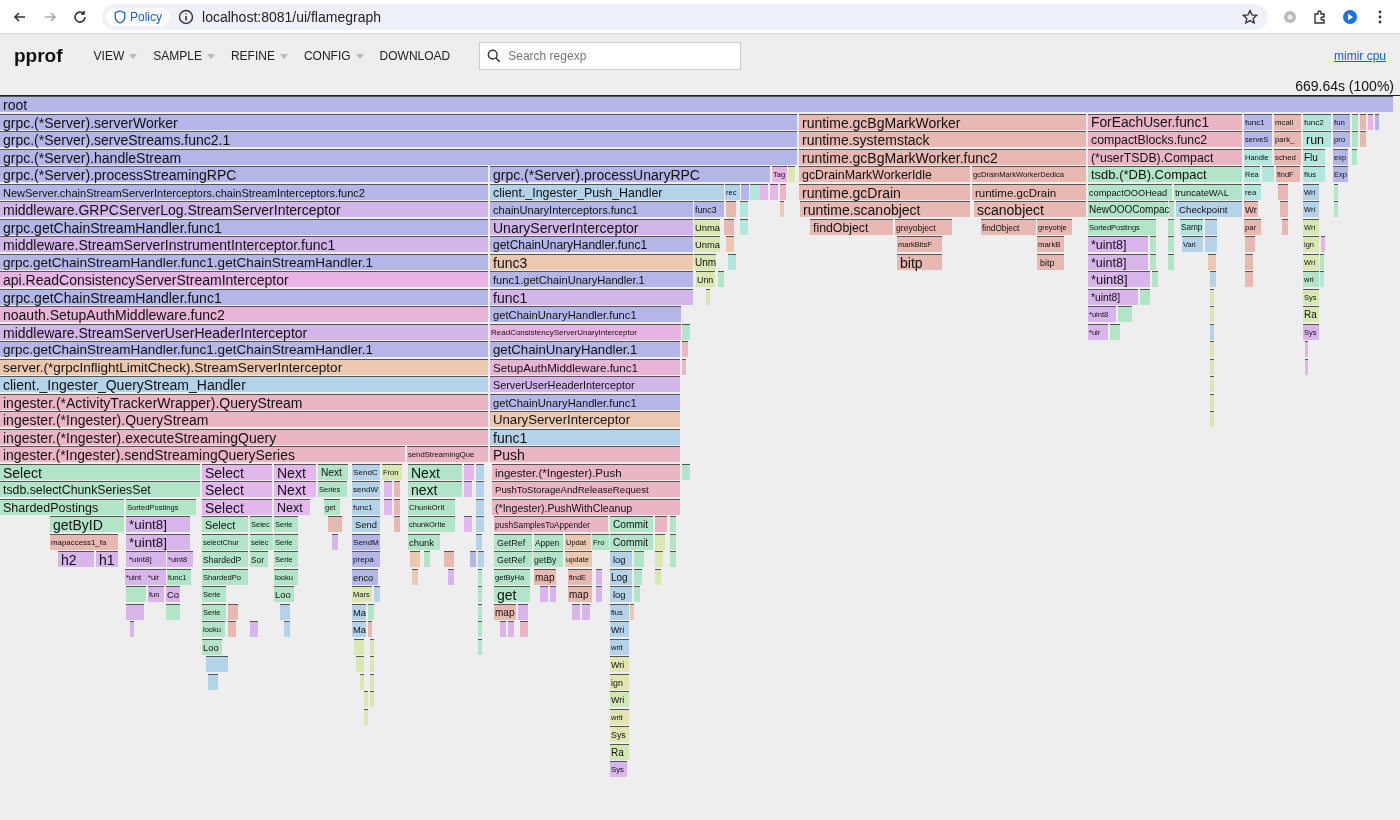 This screenshot has width=1400, height=820. Describe the element at coordinates (1165, 156) in the screenshot. I see `flame-frame: (*userTSDB).Compact` at that location.